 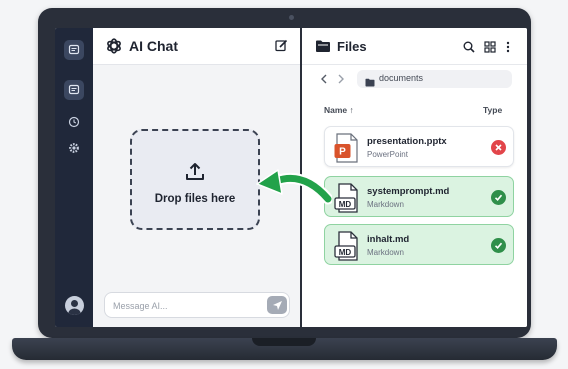 What do you see at coordinates (492, 110) in the screenshot?
I see `column-header-type: Type` at bounding box center [492, 110].